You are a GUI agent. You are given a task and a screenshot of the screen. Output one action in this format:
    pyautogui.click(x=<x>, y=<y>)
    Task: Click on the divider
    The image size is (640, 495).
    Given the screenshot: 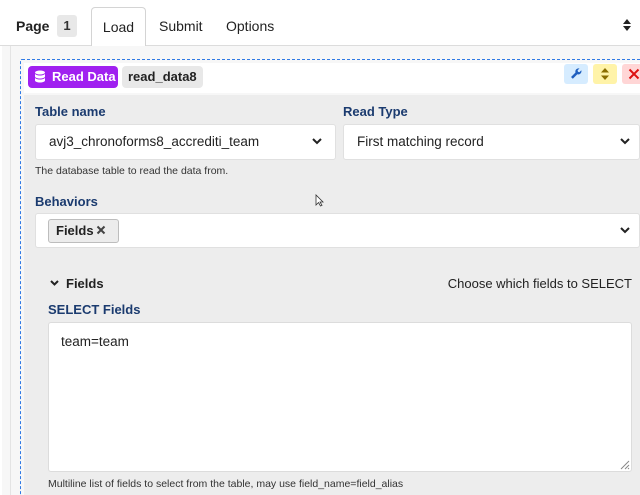 What is the action you would take?
    pyautogui.click(x=10, y=270)
    